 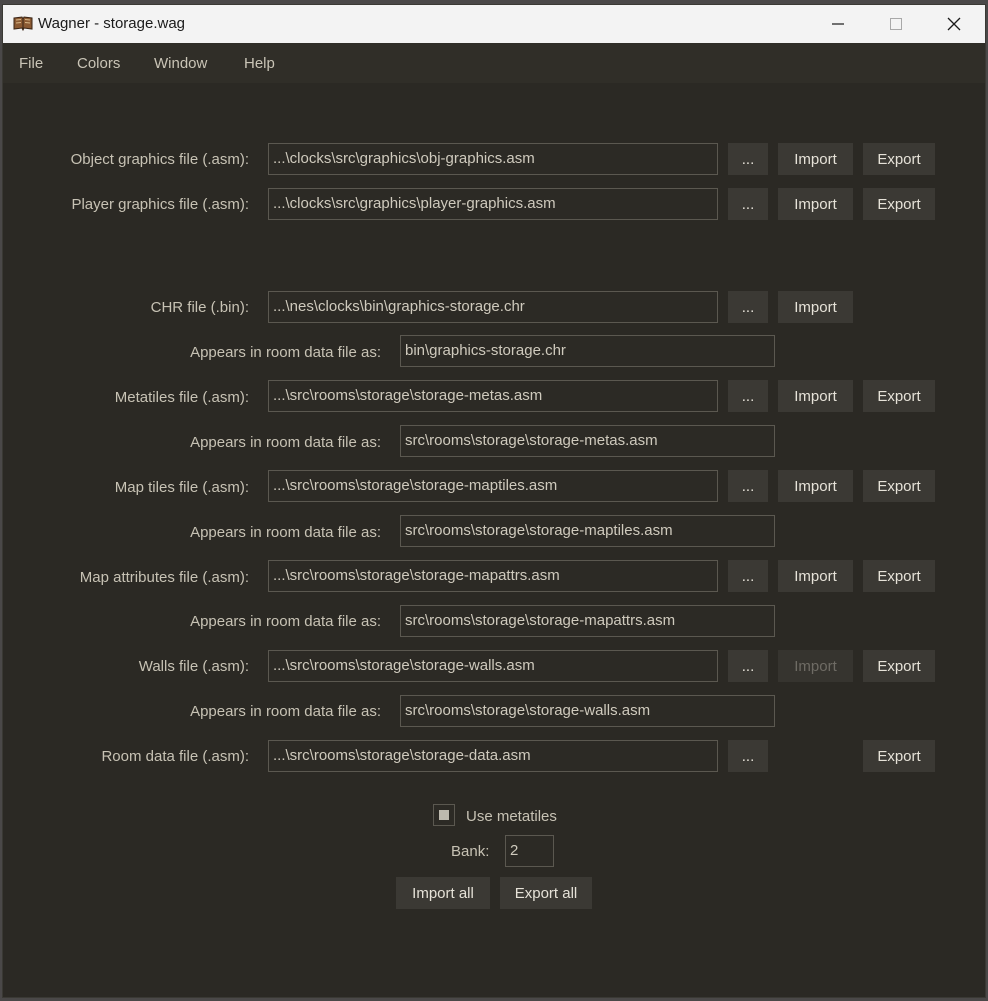 I want to click on menu-bar: File Colors Window Help, so click(x=494, y=63).